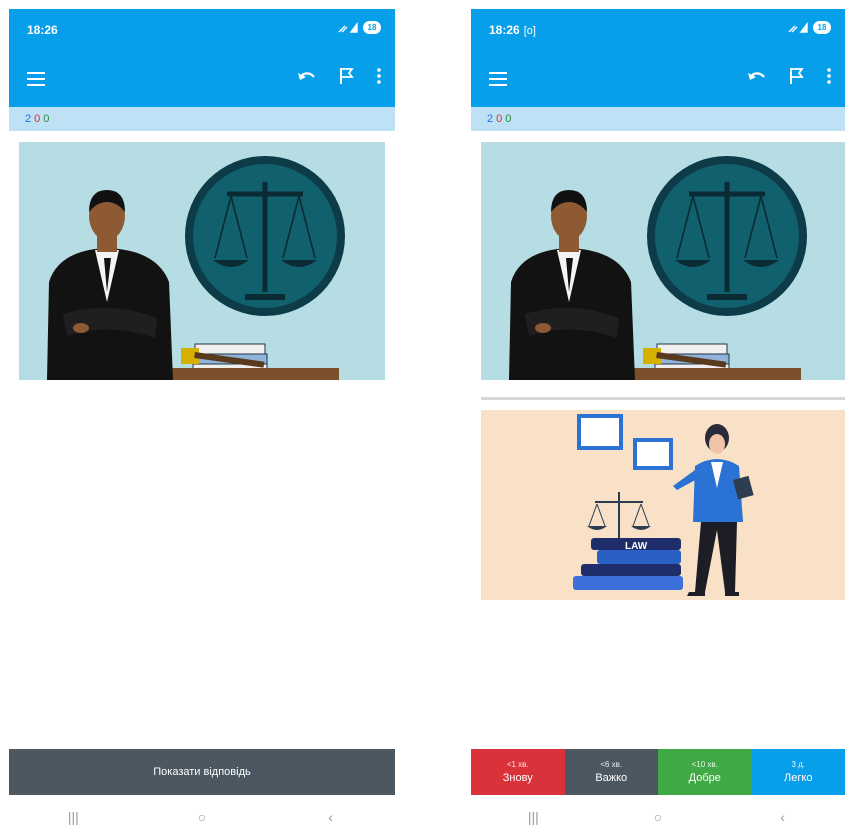 Image resolution: width=845 pixels, height=834 pixels. Describe the element at coordinates (658, 31) in the screenshot. I see `status-bar: 18:26 [o] 18` at that location.